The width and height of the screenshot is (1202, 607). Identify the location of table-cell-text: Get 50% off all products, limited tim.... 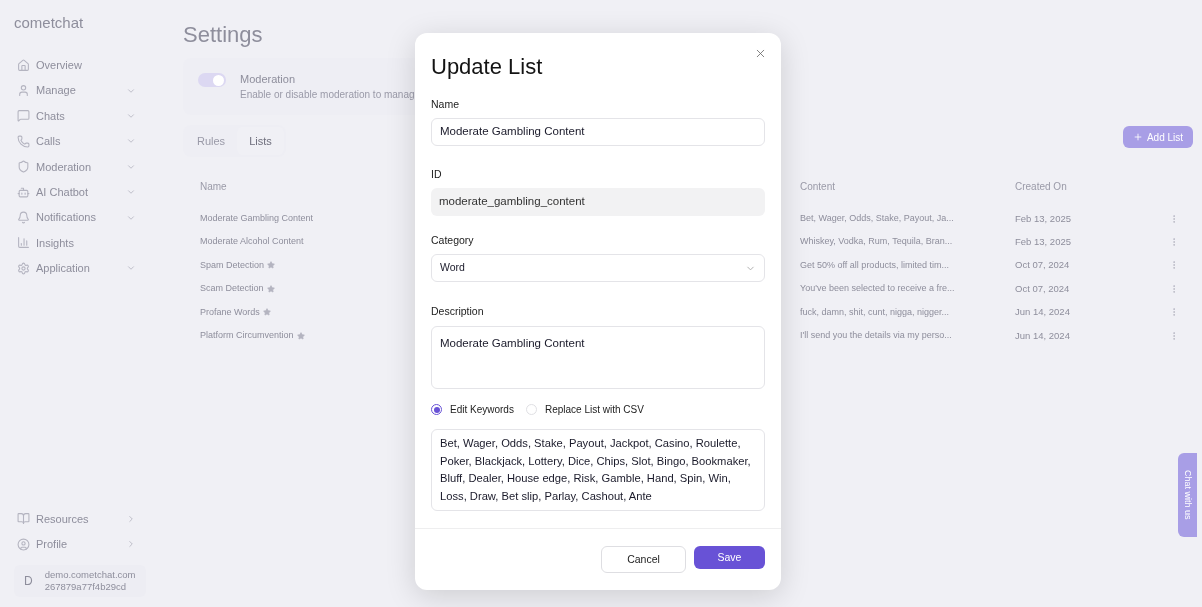
(874, 265).